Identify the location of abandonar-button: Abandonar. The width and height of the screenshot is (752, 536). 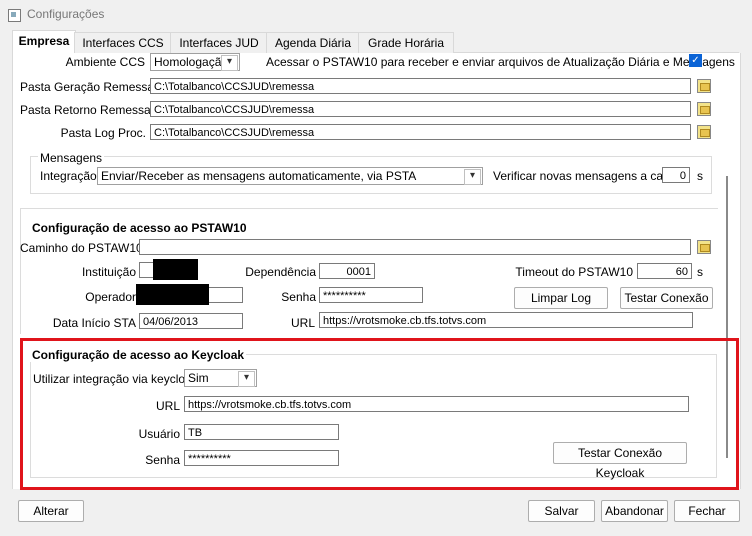
(634, 511).